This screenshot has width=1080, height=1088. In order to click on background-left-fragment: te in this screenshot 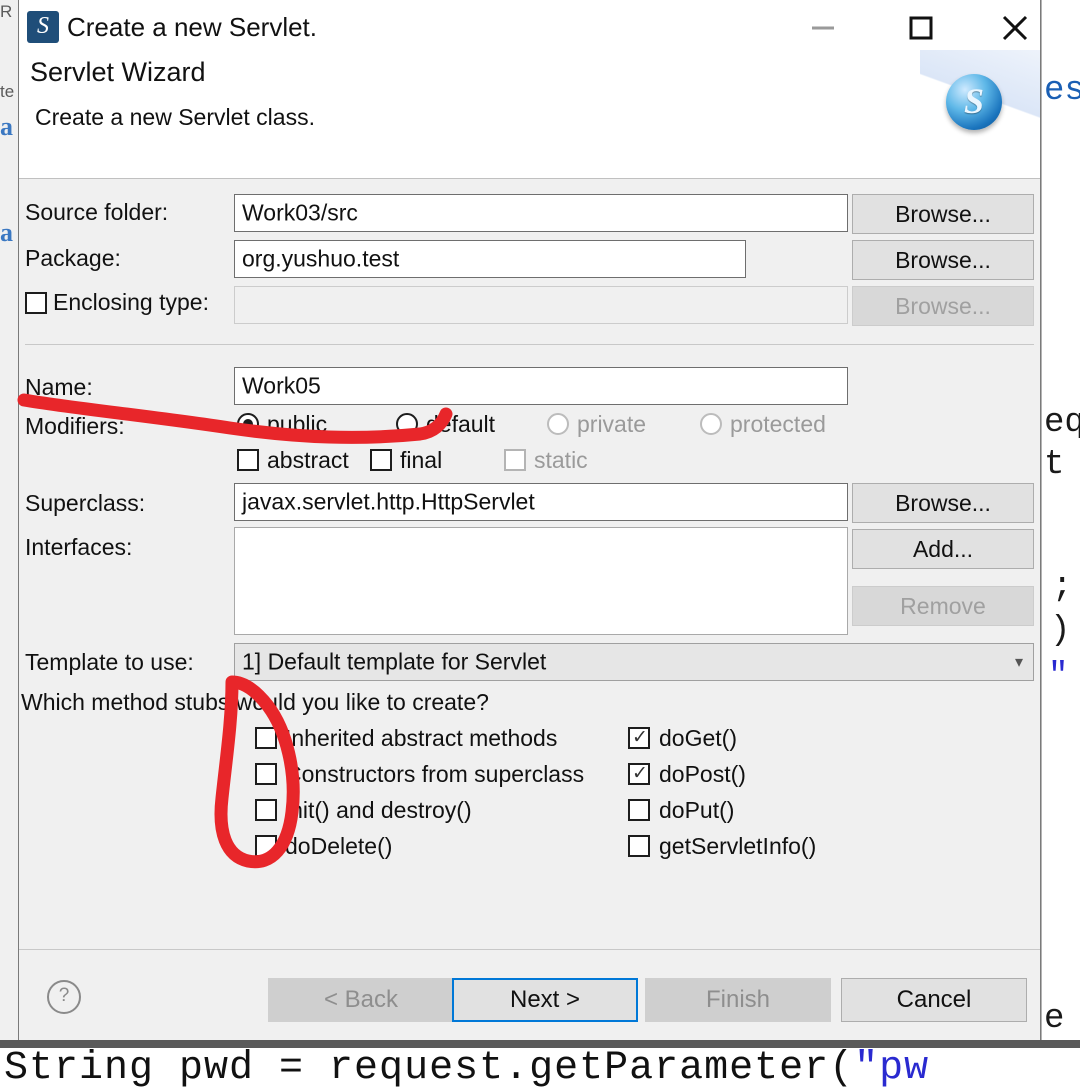, I will do `click(7, 91)`.